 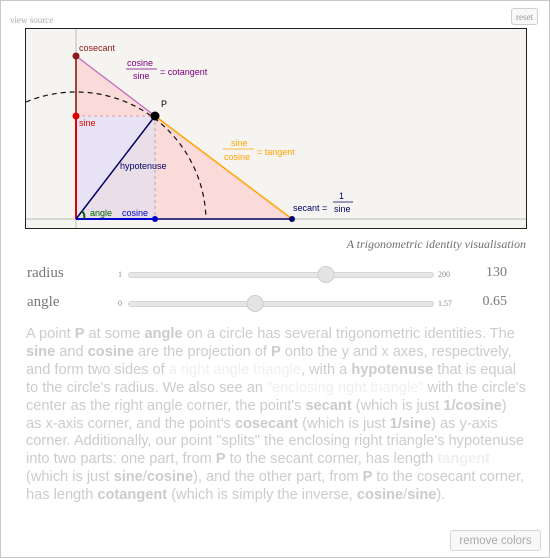 I want to click on desc-right-triangle-term: a right angle triangle, so click(x=235, y=369).